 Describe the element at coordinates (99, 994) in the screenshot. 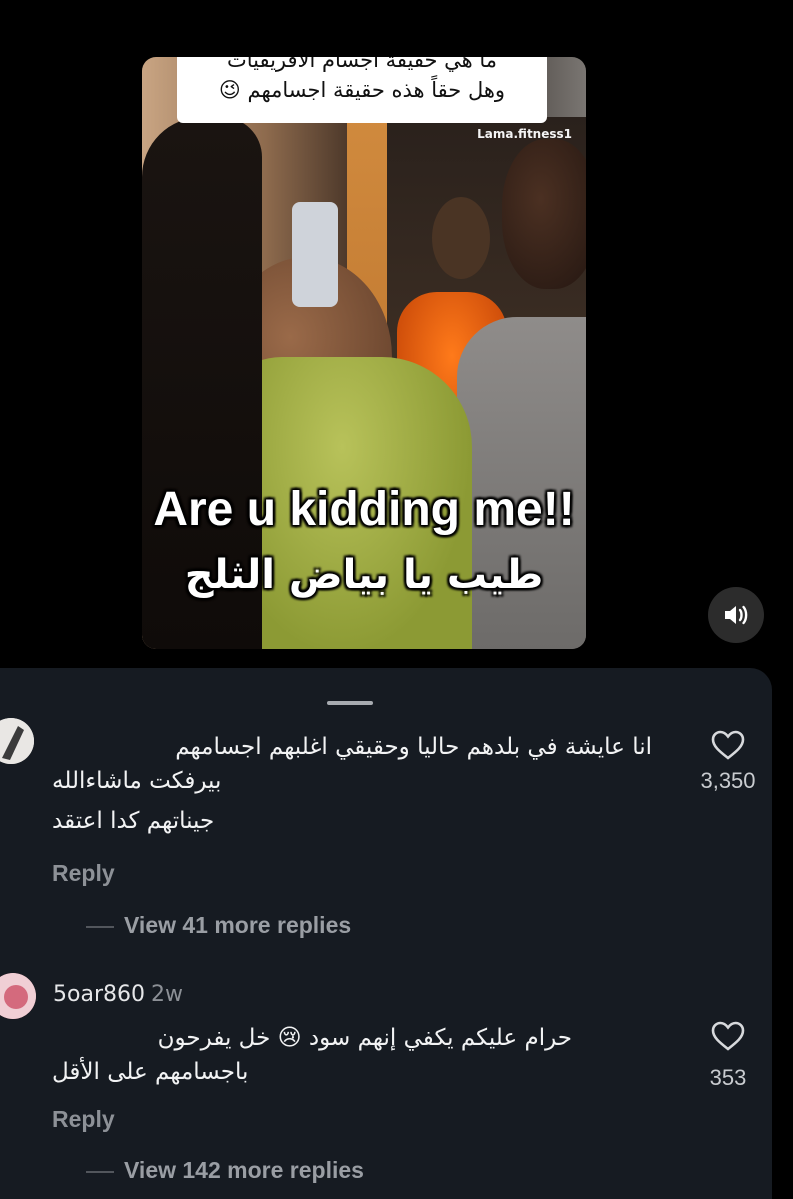

I see `username-text: 5oar860` at that location.